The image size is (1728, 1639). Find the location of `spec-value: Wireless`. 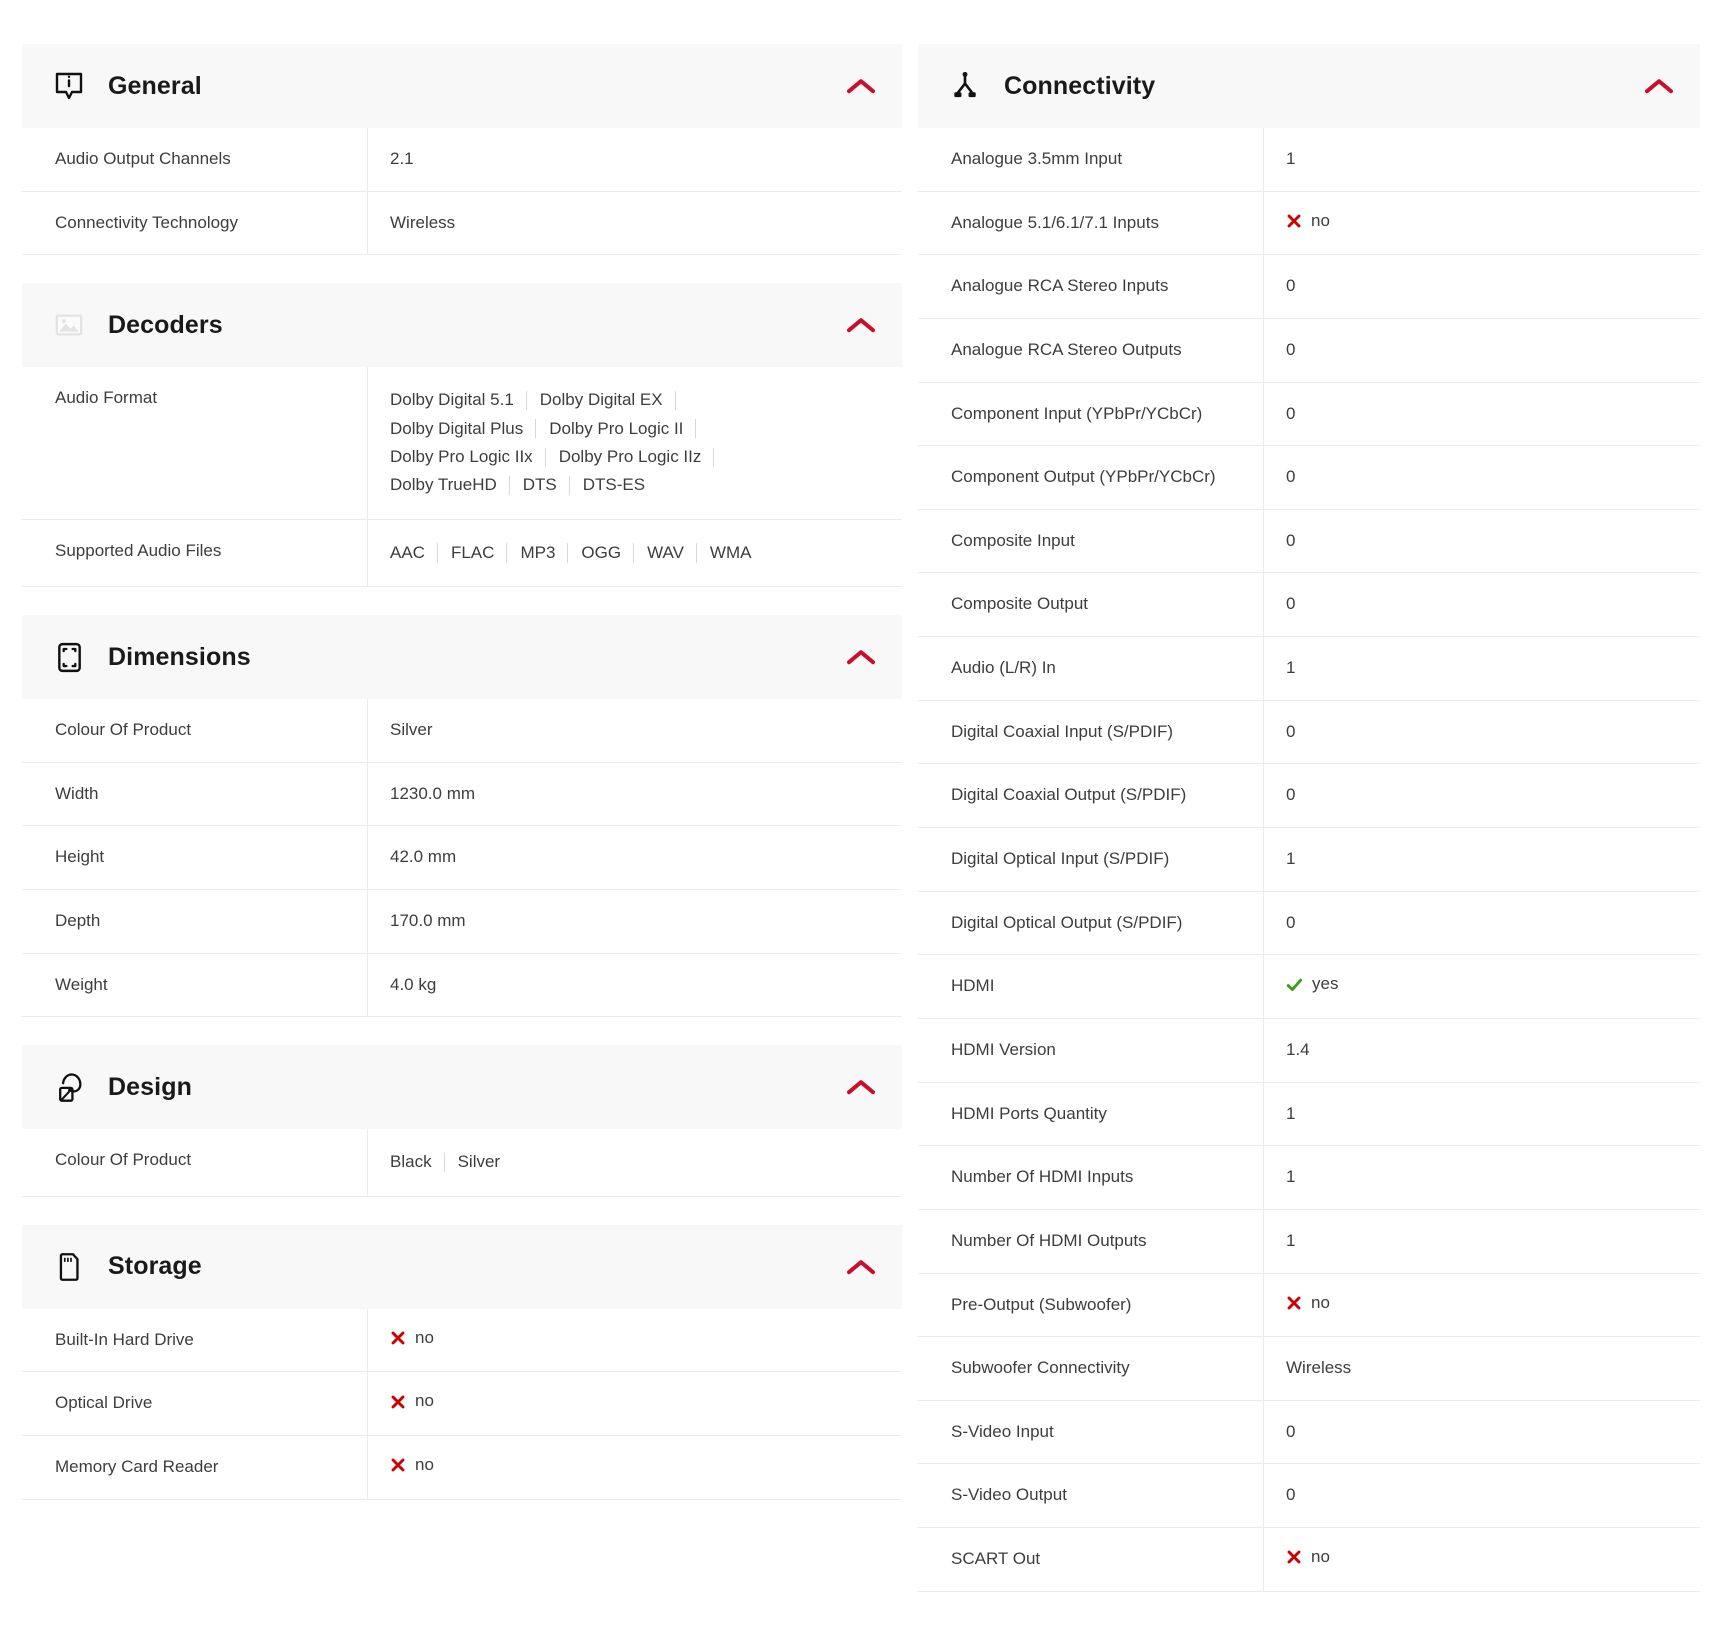

spec-value: Wireless is located at coordinates (1481, 1368).